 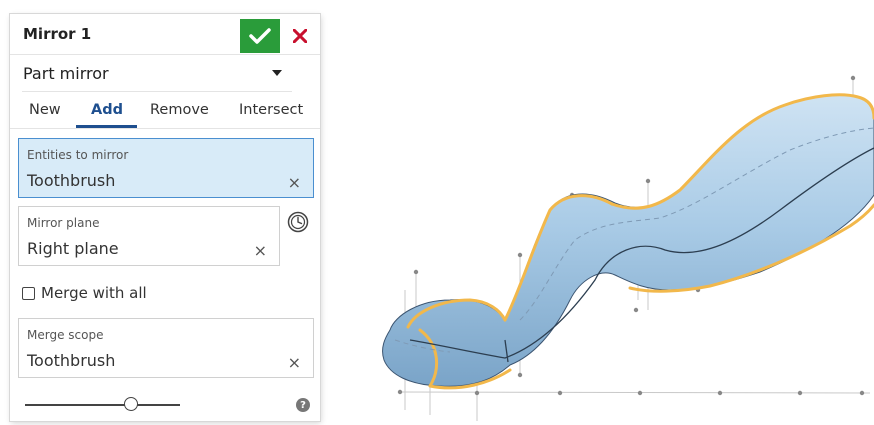 I want to click on boolean-operation-tabs: New Add Remove Intersect, so click(x=165, y=111).